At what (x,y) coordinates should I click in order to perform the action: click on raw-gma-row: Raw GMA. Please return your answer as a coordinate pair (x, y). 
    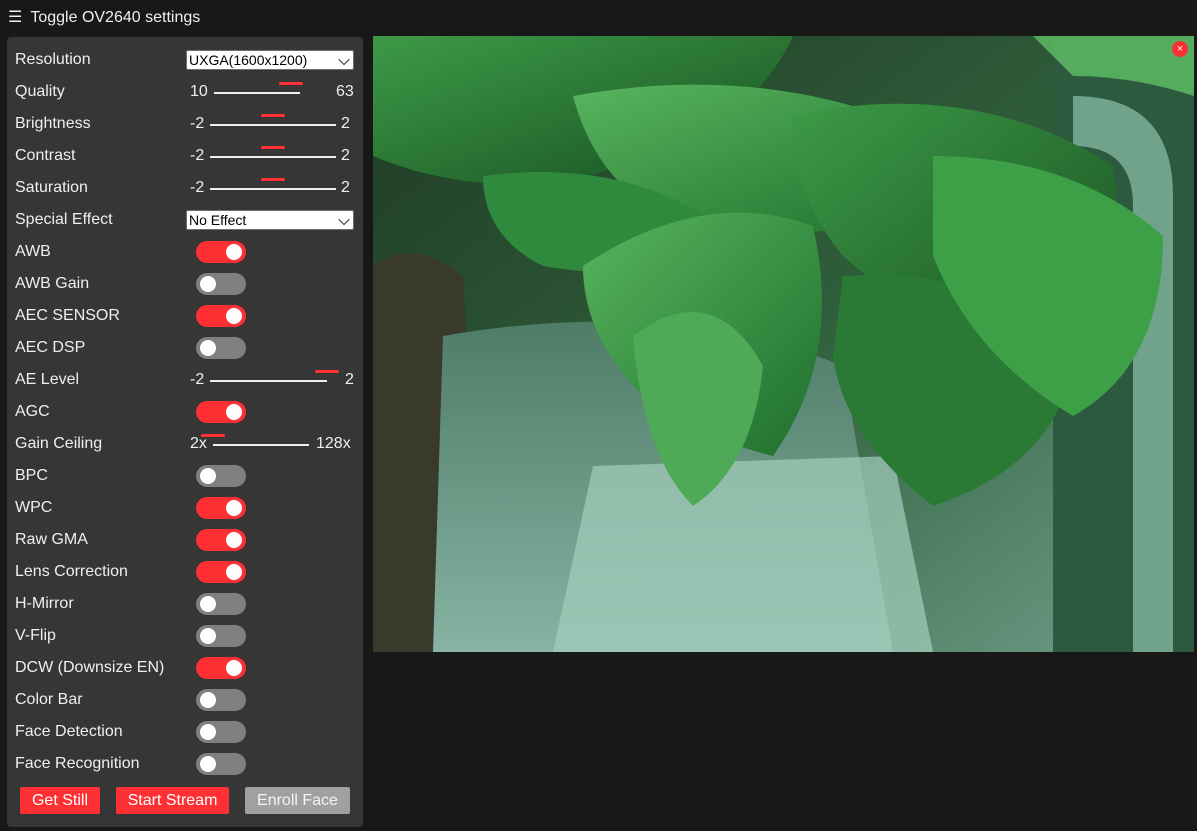
    Looking at the image, I should click on (185, 540).